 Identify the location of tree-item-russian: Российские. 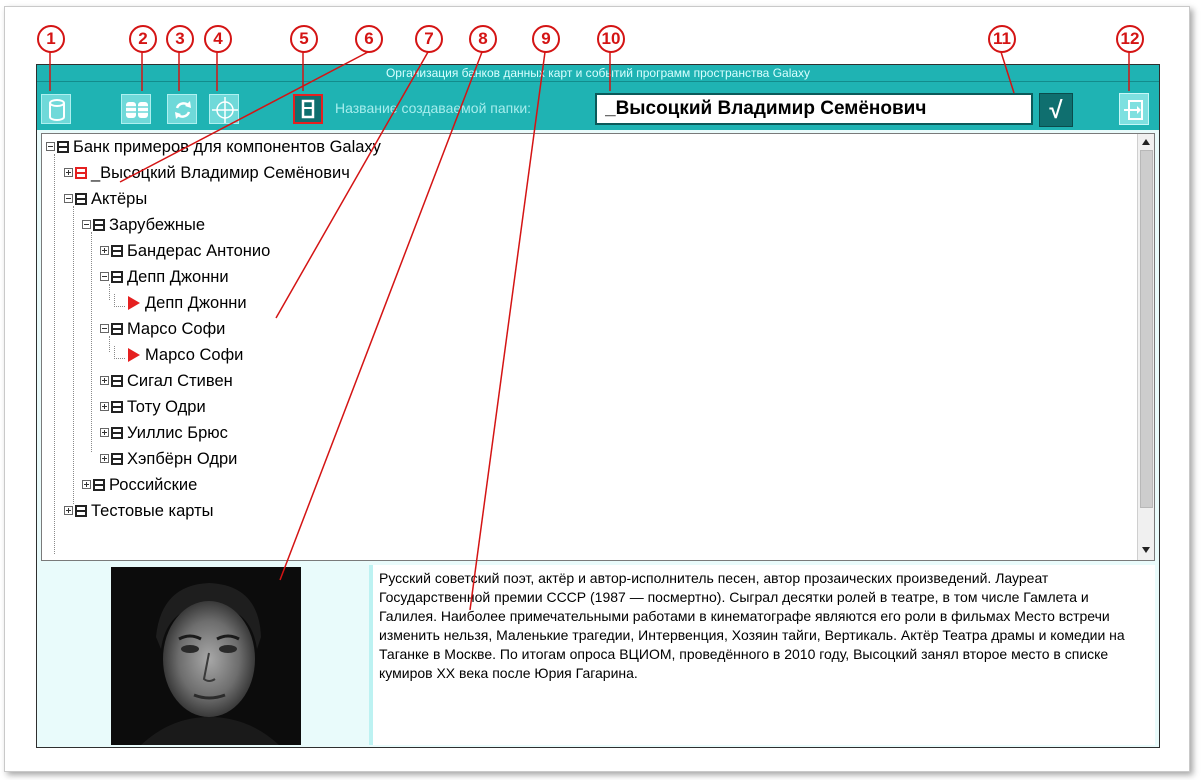
(139, 485).